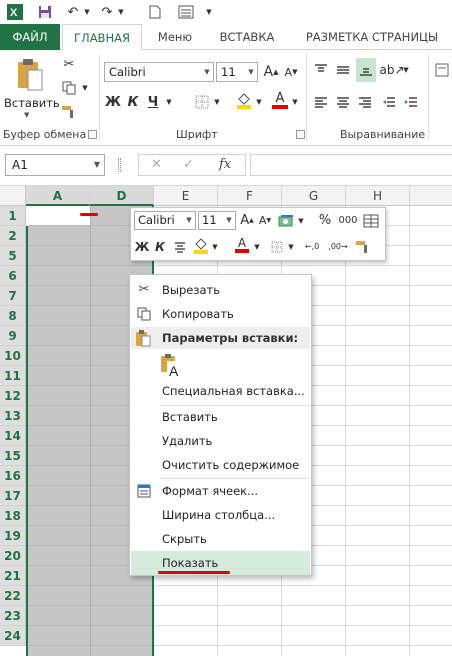 The image size is (452, 656). Describe the element at coordinates (156, 164) in the screenshot. I see `cancel-icon: ✕` at that location.